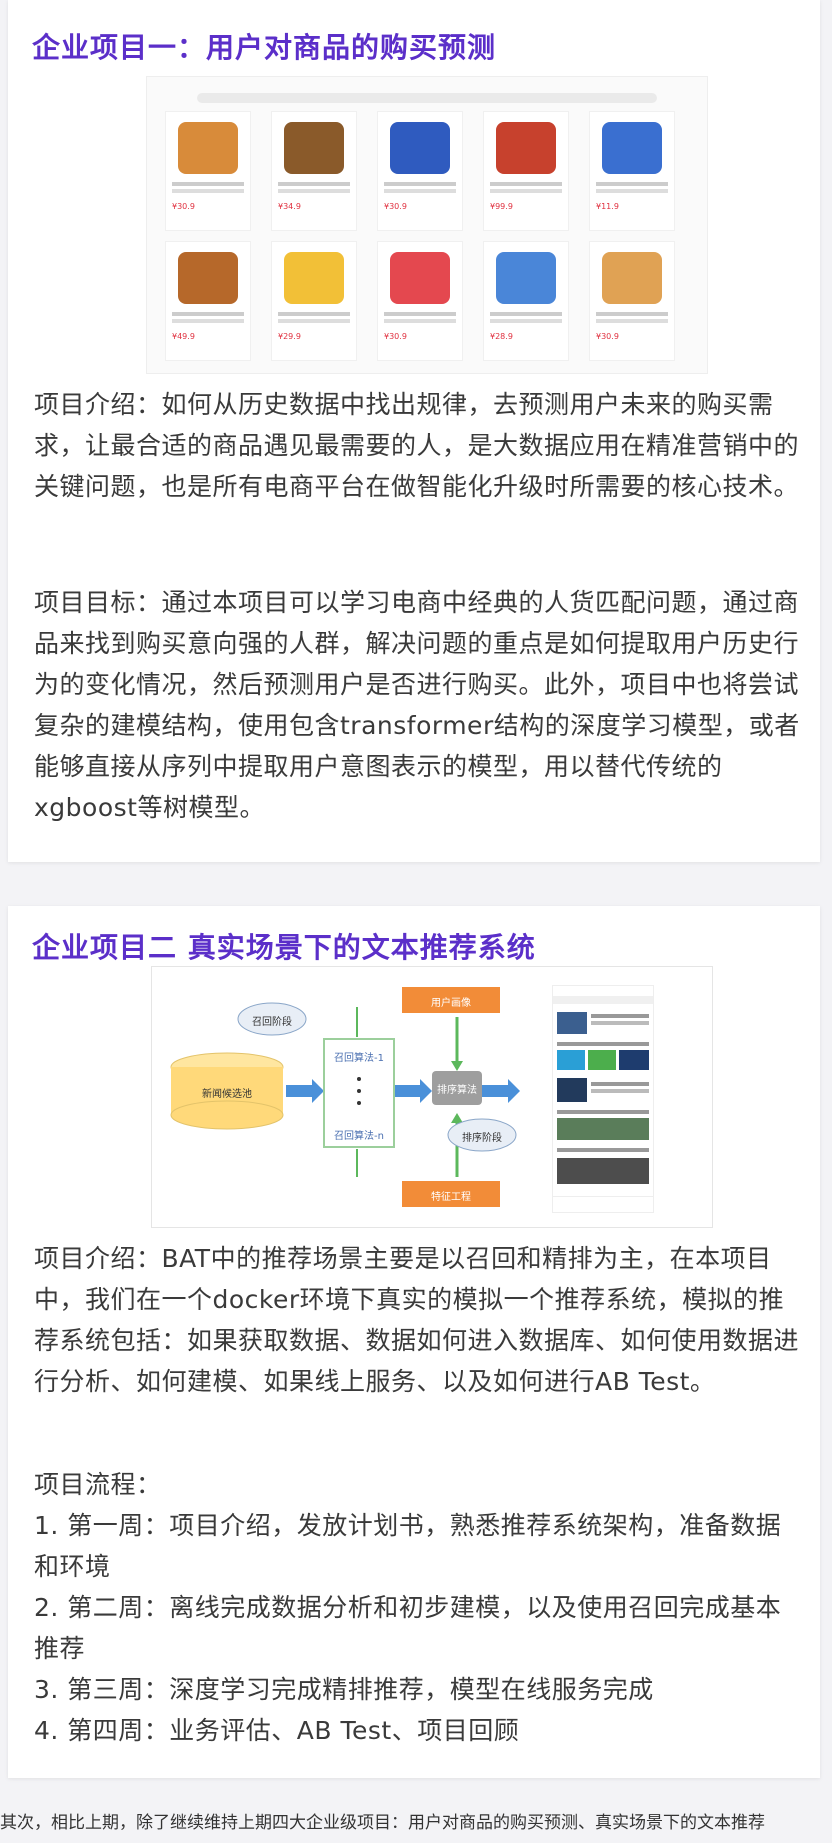 This screenshot has height=1843, width=832. What do you see at coordinates (603, 1000) in the screenshot?
I see `phone-tab-bar` at bounding box center [603, 1000].